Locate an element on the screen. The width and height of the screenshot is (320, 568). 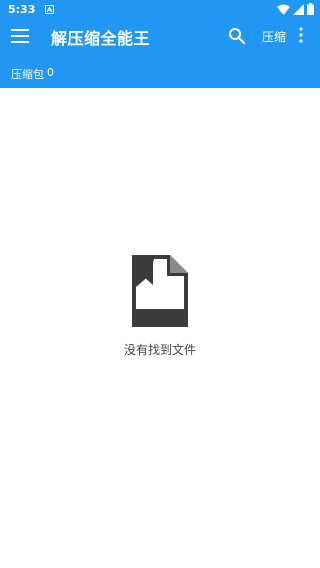
archive-count: 0 is located at coordinates (50, 72).